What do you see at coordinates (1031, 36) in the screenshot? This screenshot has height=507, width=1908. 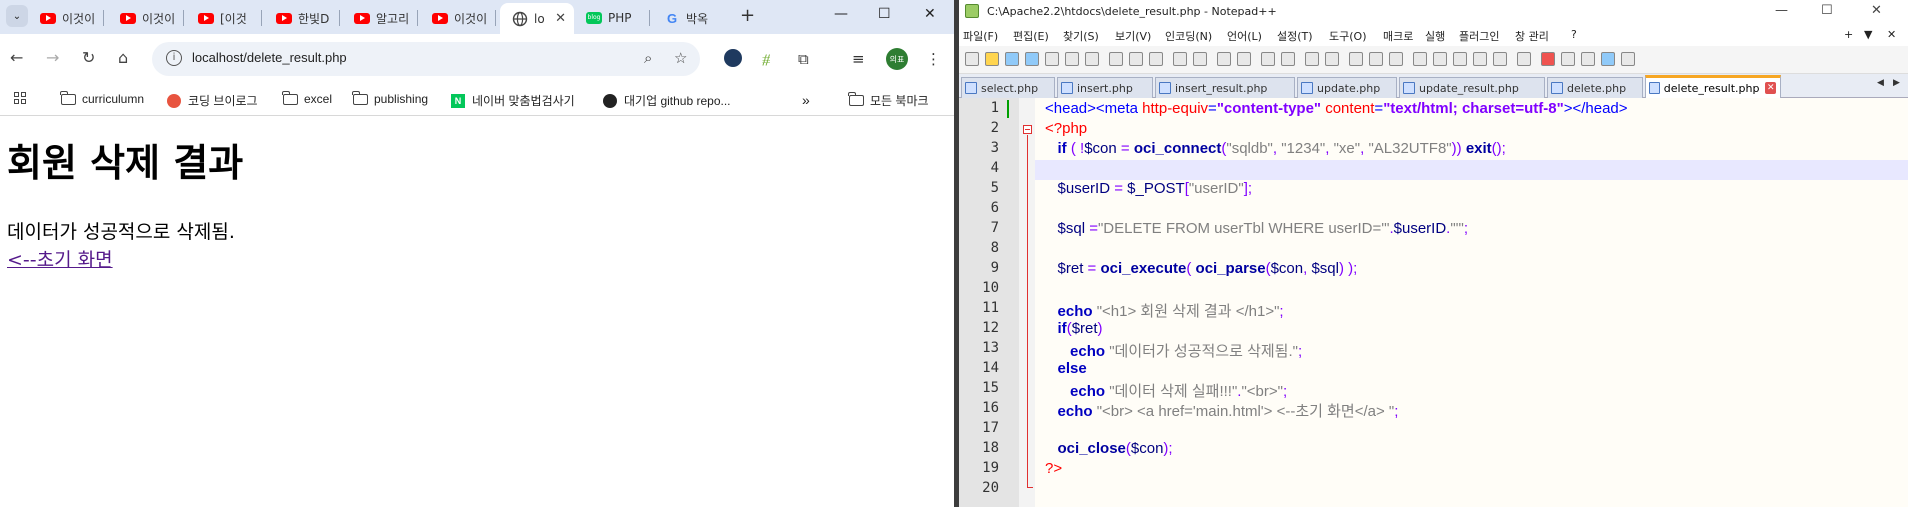 I see `menu-edit: 편집(E)` at bounding box center [1031, 36].